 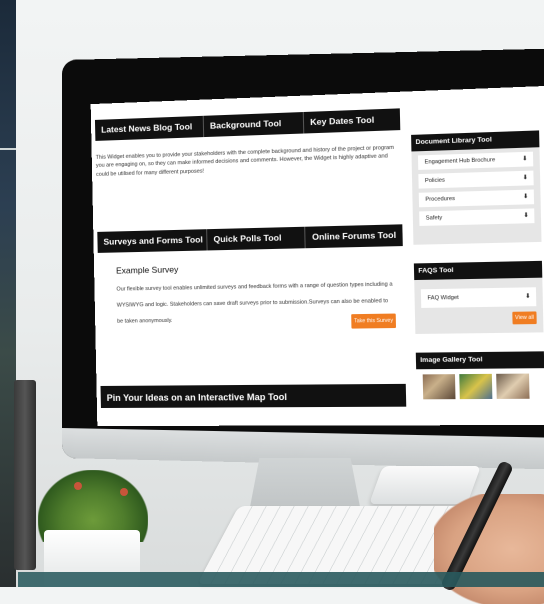 What do you see at coordinates (354, 236) in the screenshot?
I see `tab-online-forums: Online Forums Tool` at bounding box center [354, 236].